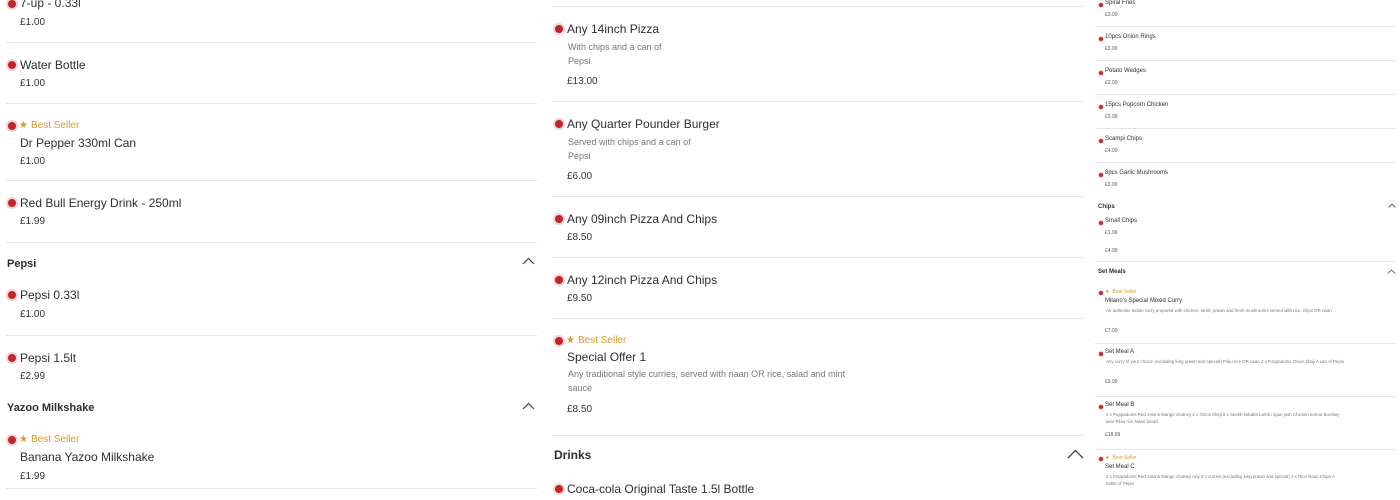  What do you see at coordinates (53, 65) in the screenshot?
I see `item-name: Water Bottle` at bounding box center [53, 65].